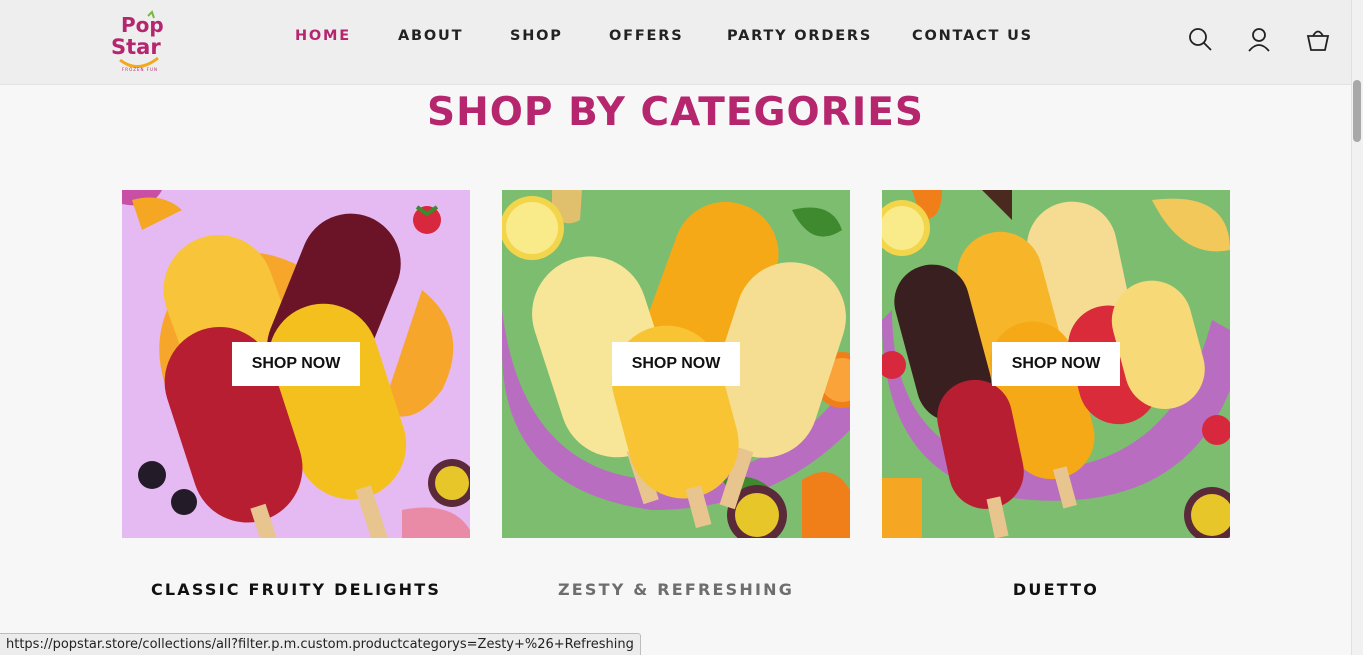 The width and height of the screenshot is (1363, 655). Describe the element at coordinates (1318, 39) in the screenshot. I see `cart-icon` at that location.